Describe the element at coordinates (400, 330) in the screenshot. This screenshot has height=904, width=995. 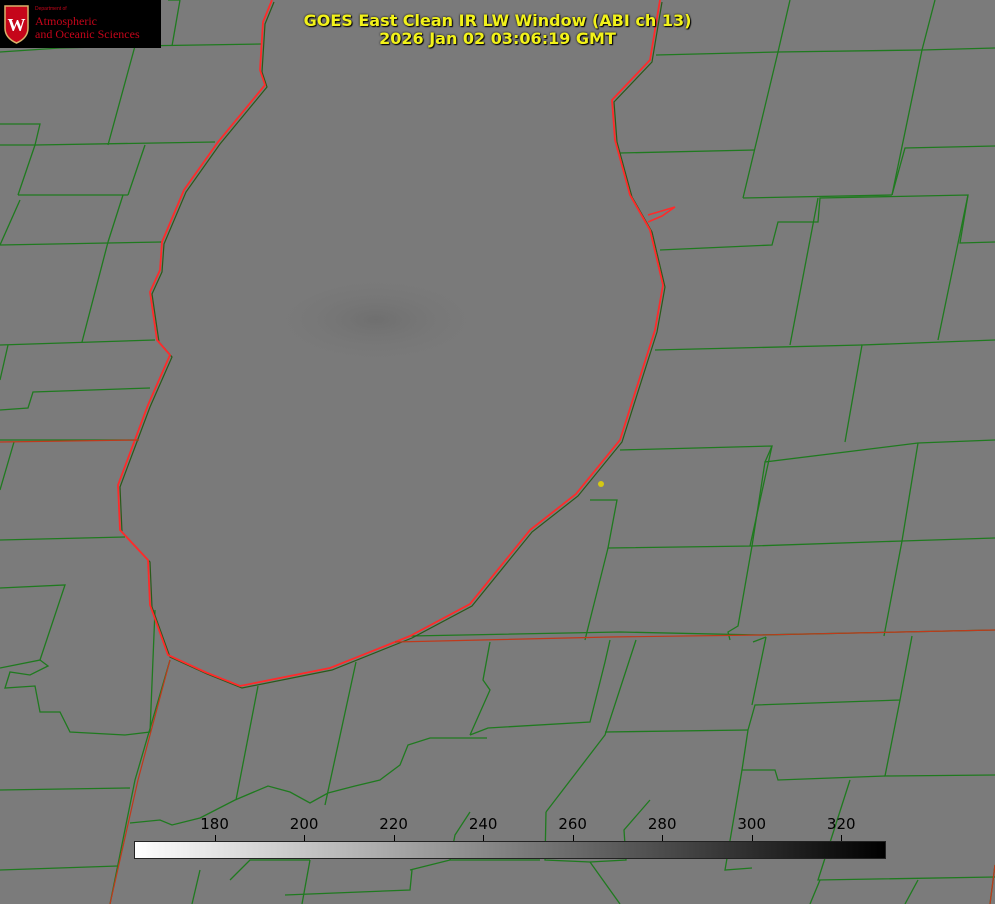
I see `cloud-feature` at that location.